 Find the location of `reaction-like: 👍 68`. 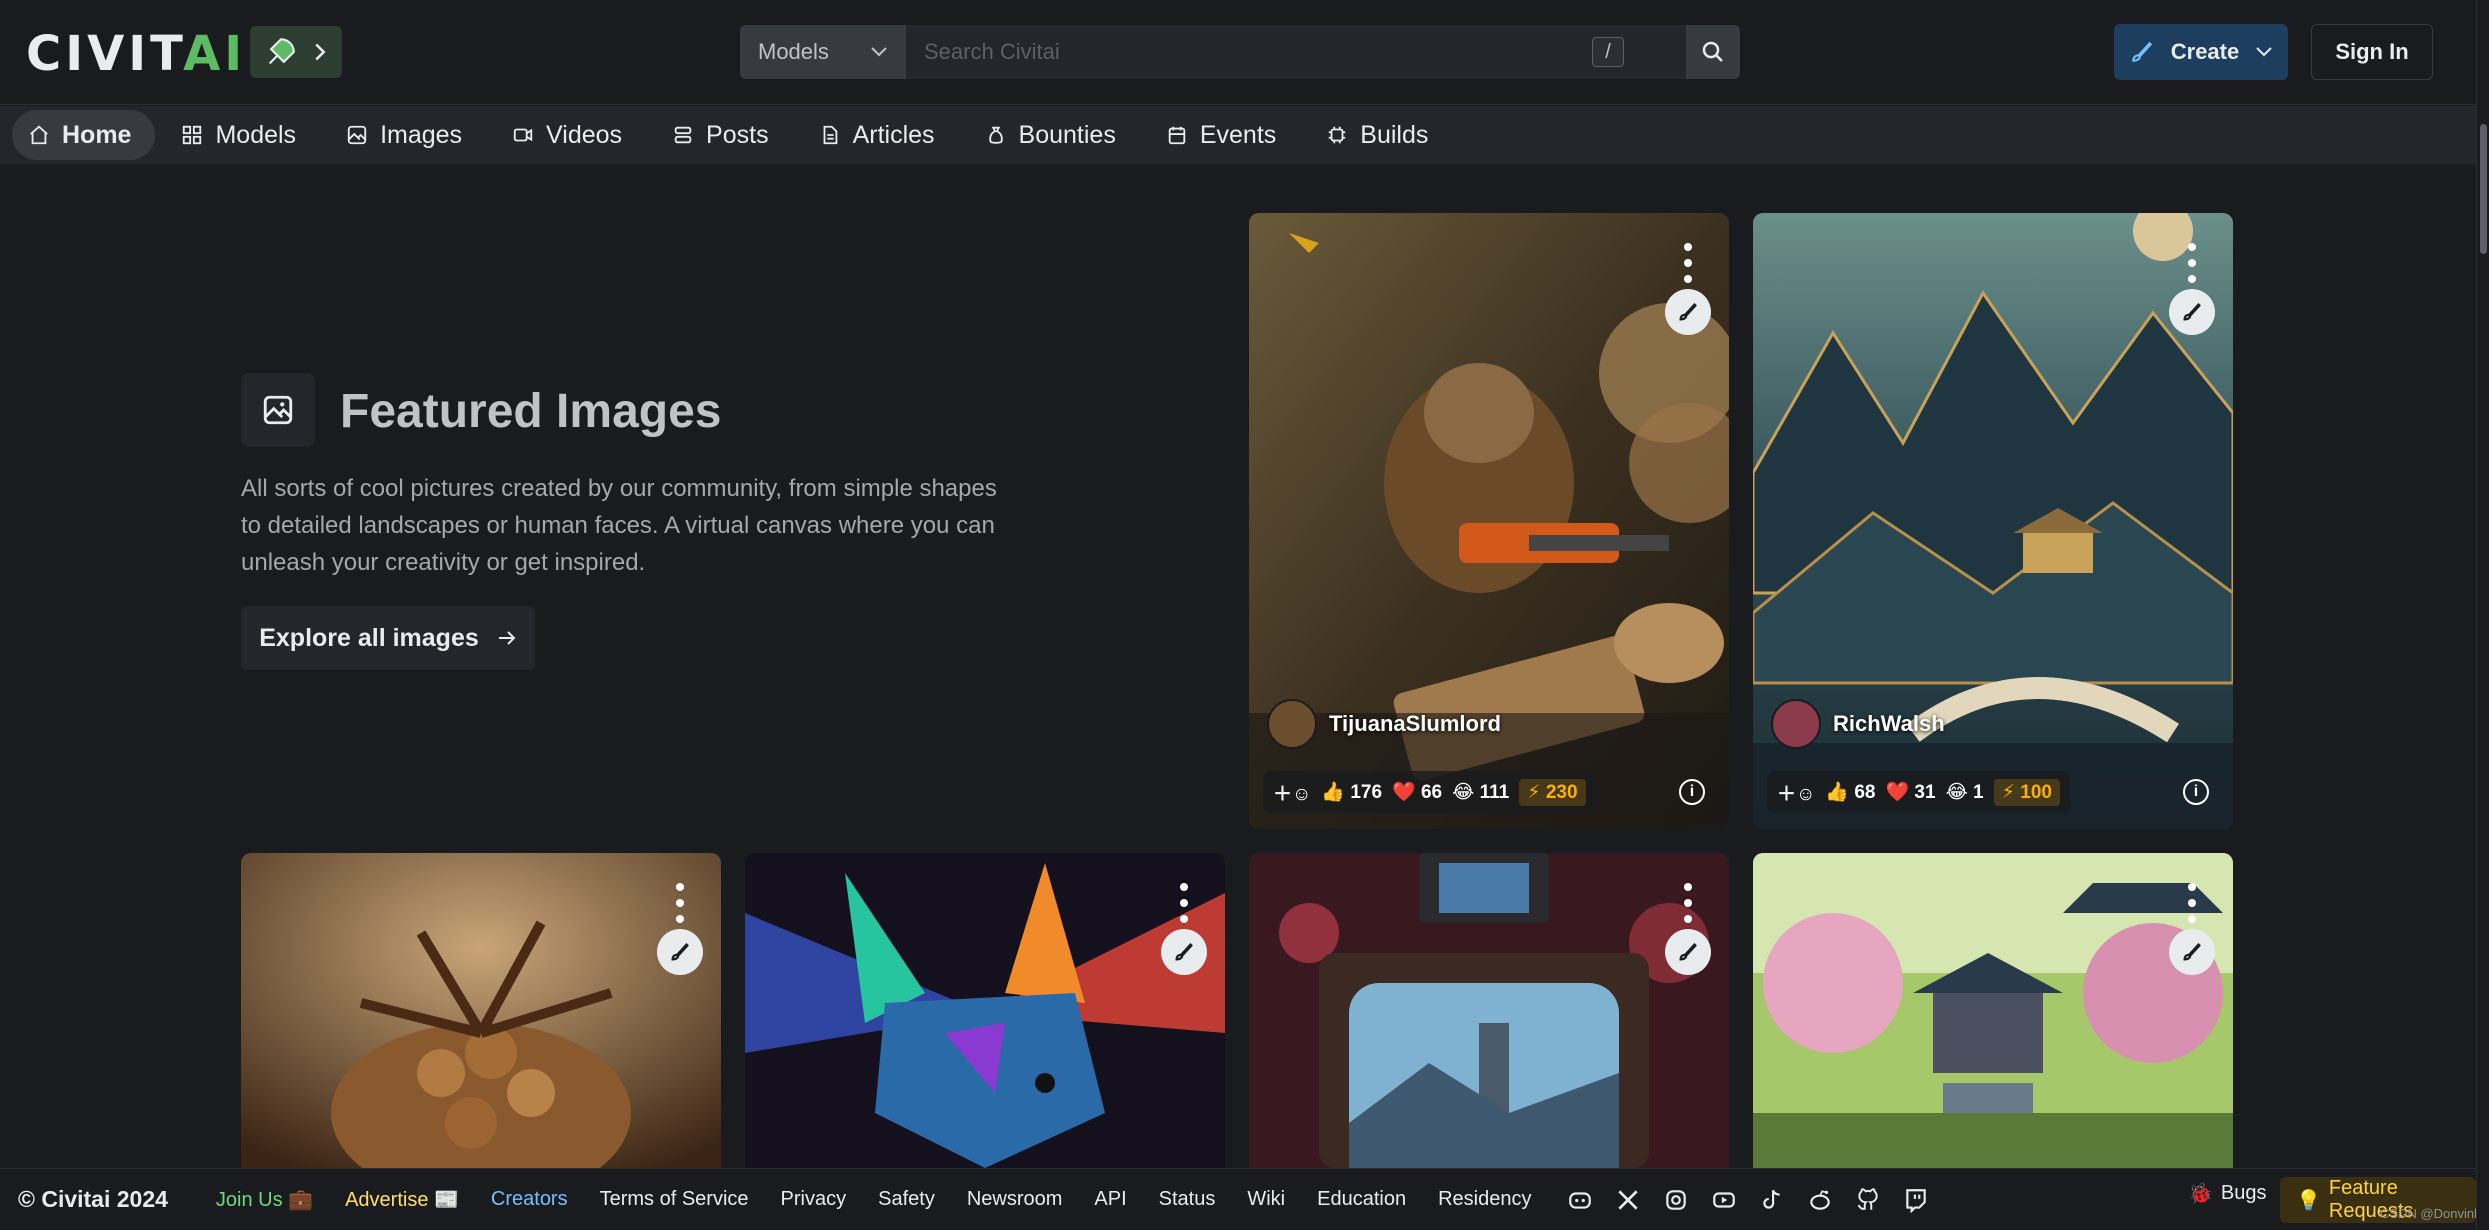

reaction-like: 👍 68 is located at coordinates (1850, 792).